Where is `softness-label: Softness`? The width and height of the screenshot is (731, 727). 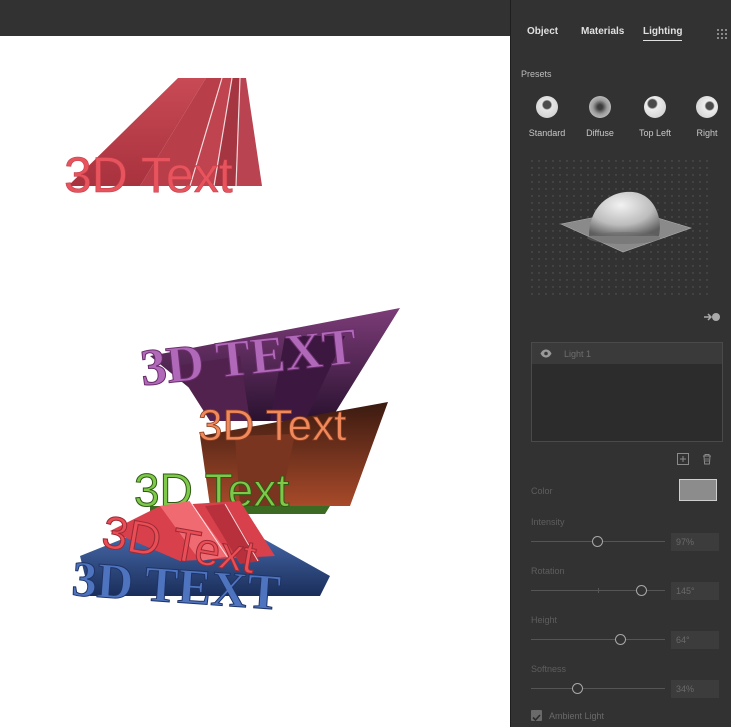
softness-label: Softness is located at coordinates (549, 669).